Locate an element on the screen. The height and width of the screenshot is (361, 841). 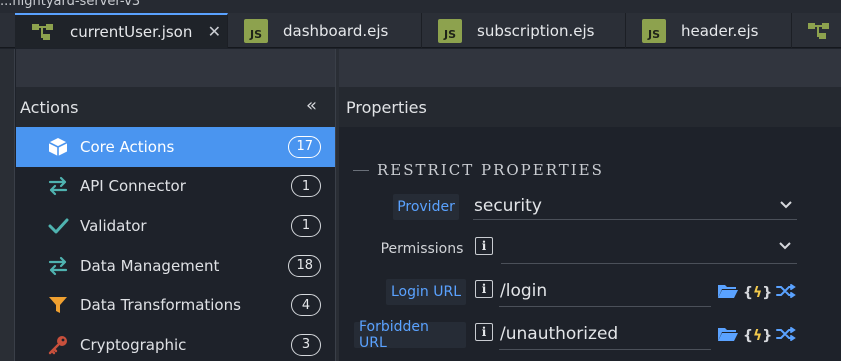
count-badge: 4 is located at coordinates (306, 305).